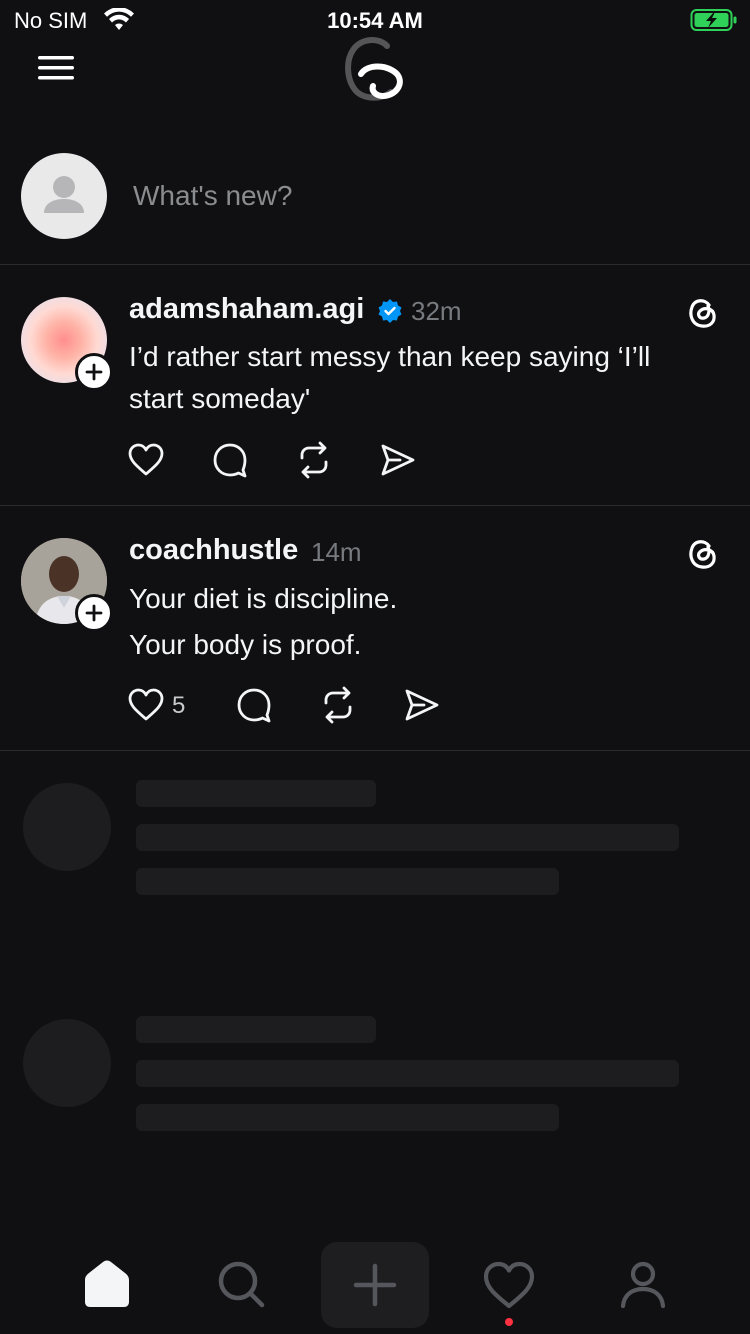 The image size is (750, 1334). I want to click on threads-logo-icon, so click(375, 68).